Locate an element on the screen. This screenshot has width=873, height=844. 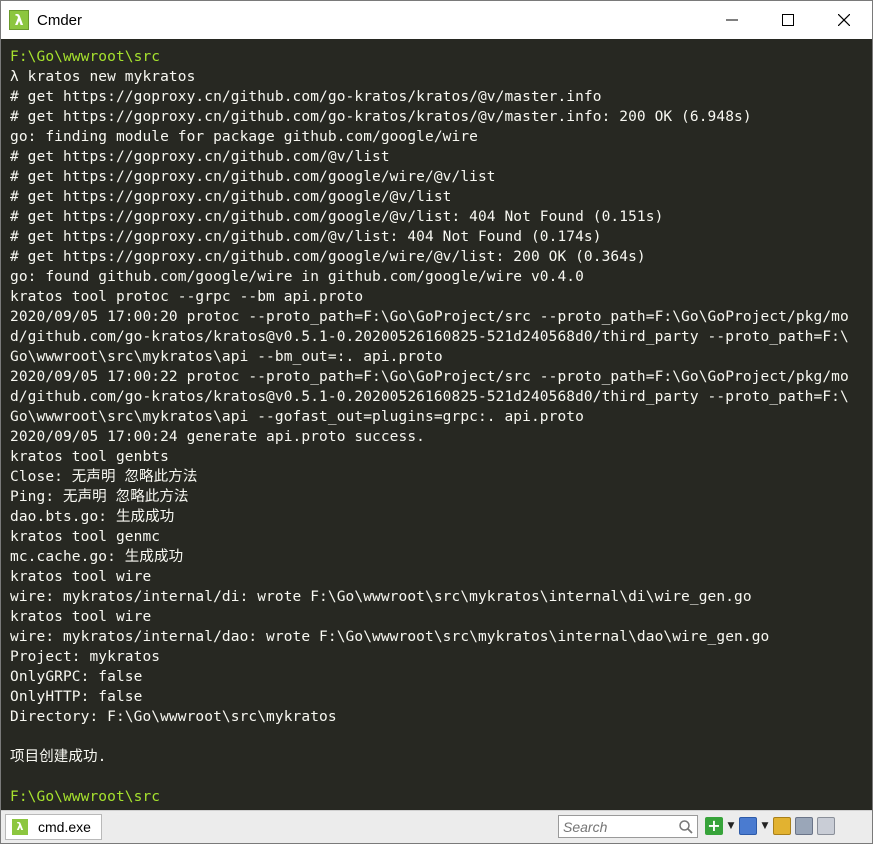
new-console-icon: + is located at coordinates (714, 826).